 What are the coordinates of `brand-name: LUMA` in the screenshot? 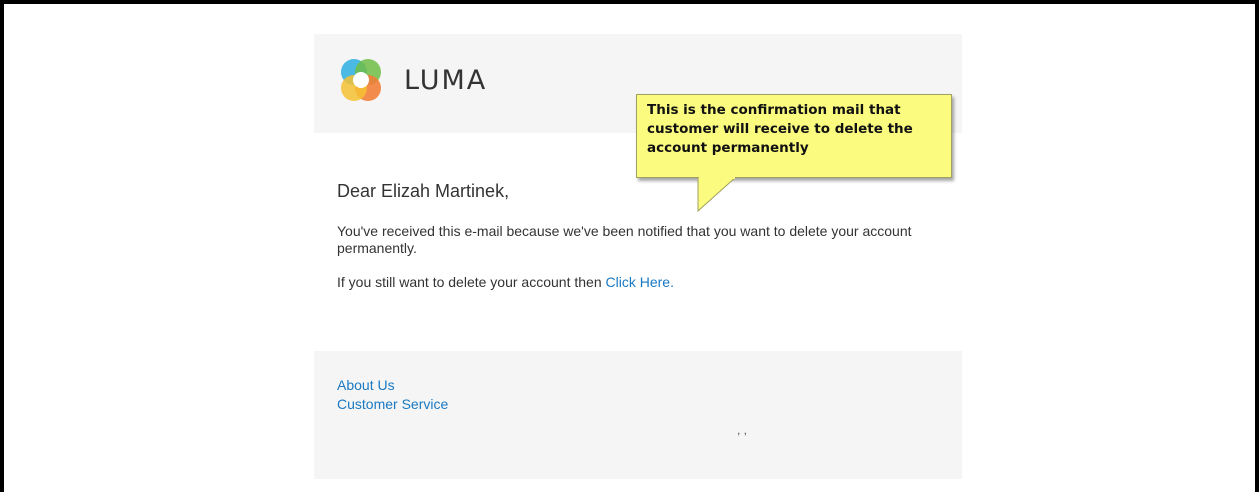 It's located at (446, 80).